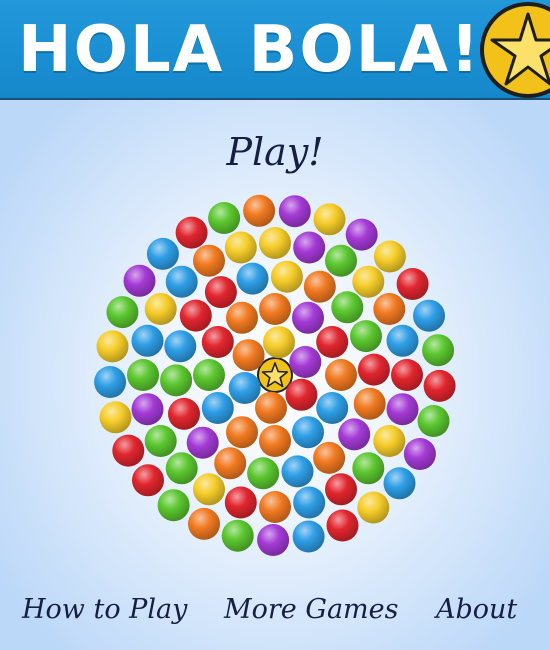 This screenshot has height=650, width=550. I want to click on center-star-ball, so click(275, 375).